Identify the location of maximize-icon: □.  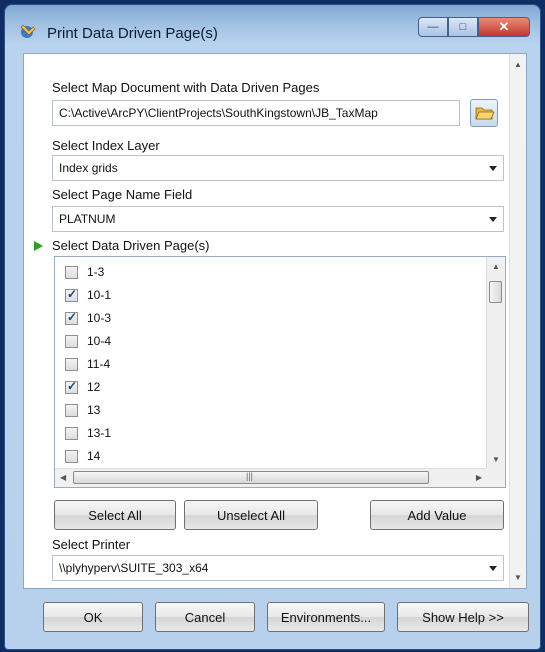
(463, 27).